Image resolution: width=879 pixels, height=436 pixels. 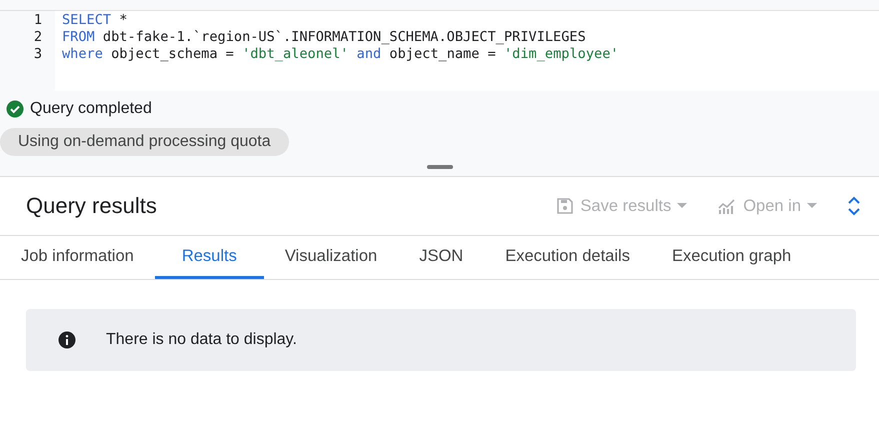 I want to click on line-number: 2, so click(x=37, y=37).